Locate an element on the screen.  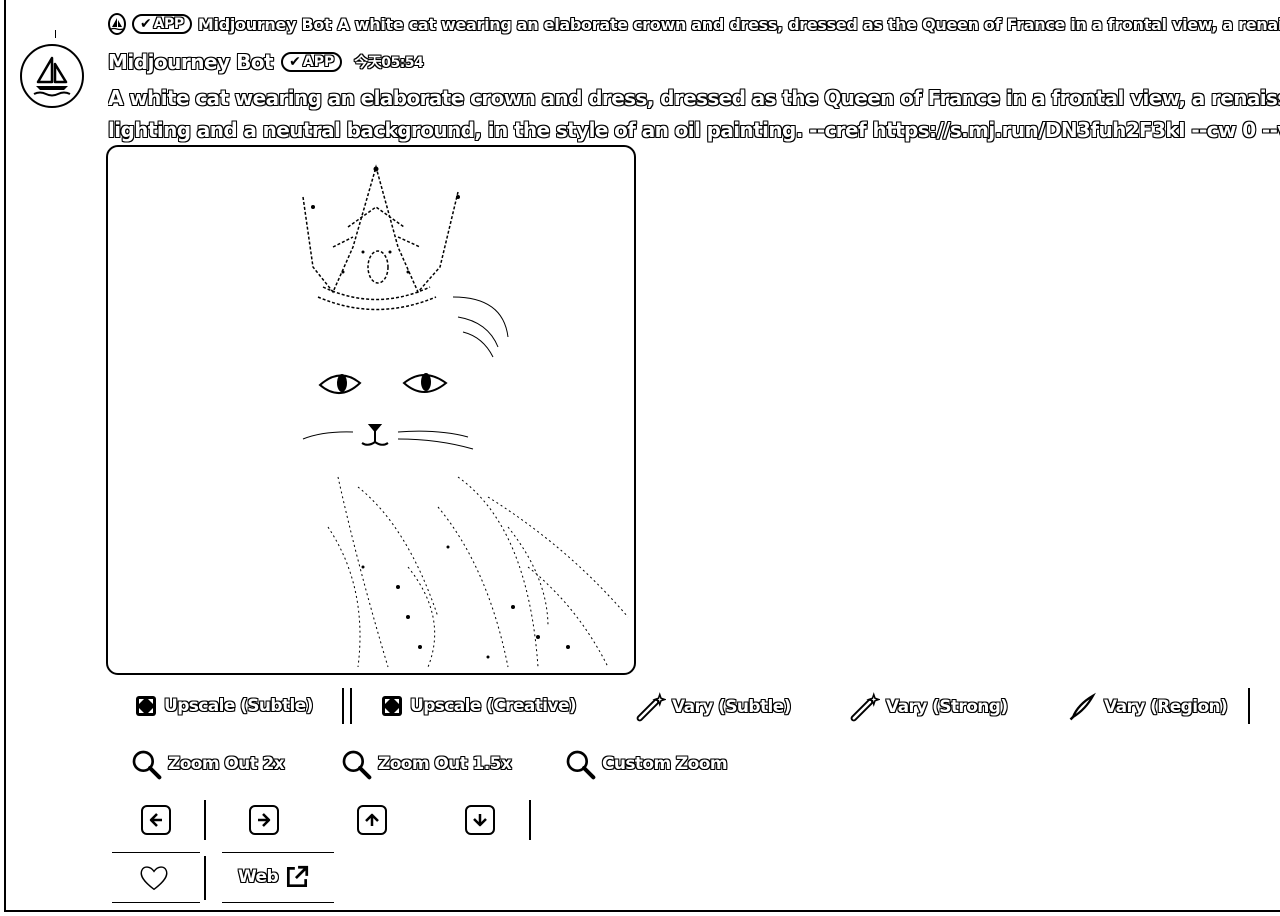
favorite-button is located at coordinates (154, 878).